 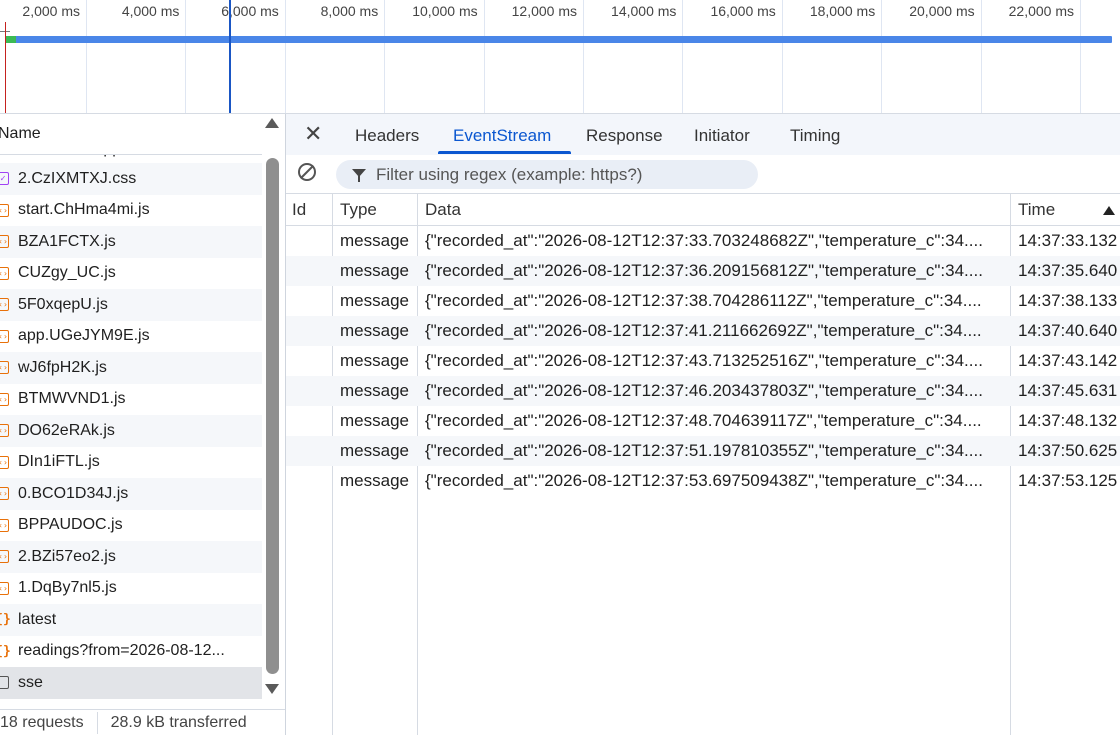 I want to click on request-name: BPPAUDOC.js, so click(x=70, y=525).